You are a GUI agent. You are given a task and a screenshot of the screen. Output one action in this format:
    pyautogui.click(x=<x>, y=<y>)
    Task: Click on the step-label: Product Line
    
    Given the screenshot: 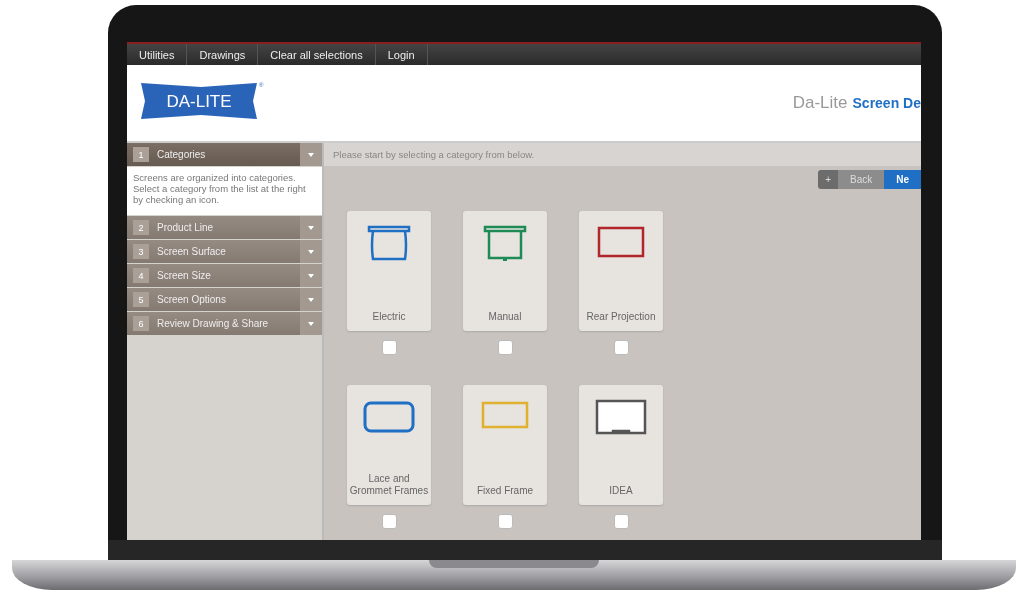 What is the action you would take?
    pyautogui.click(x=186, y=227)
    